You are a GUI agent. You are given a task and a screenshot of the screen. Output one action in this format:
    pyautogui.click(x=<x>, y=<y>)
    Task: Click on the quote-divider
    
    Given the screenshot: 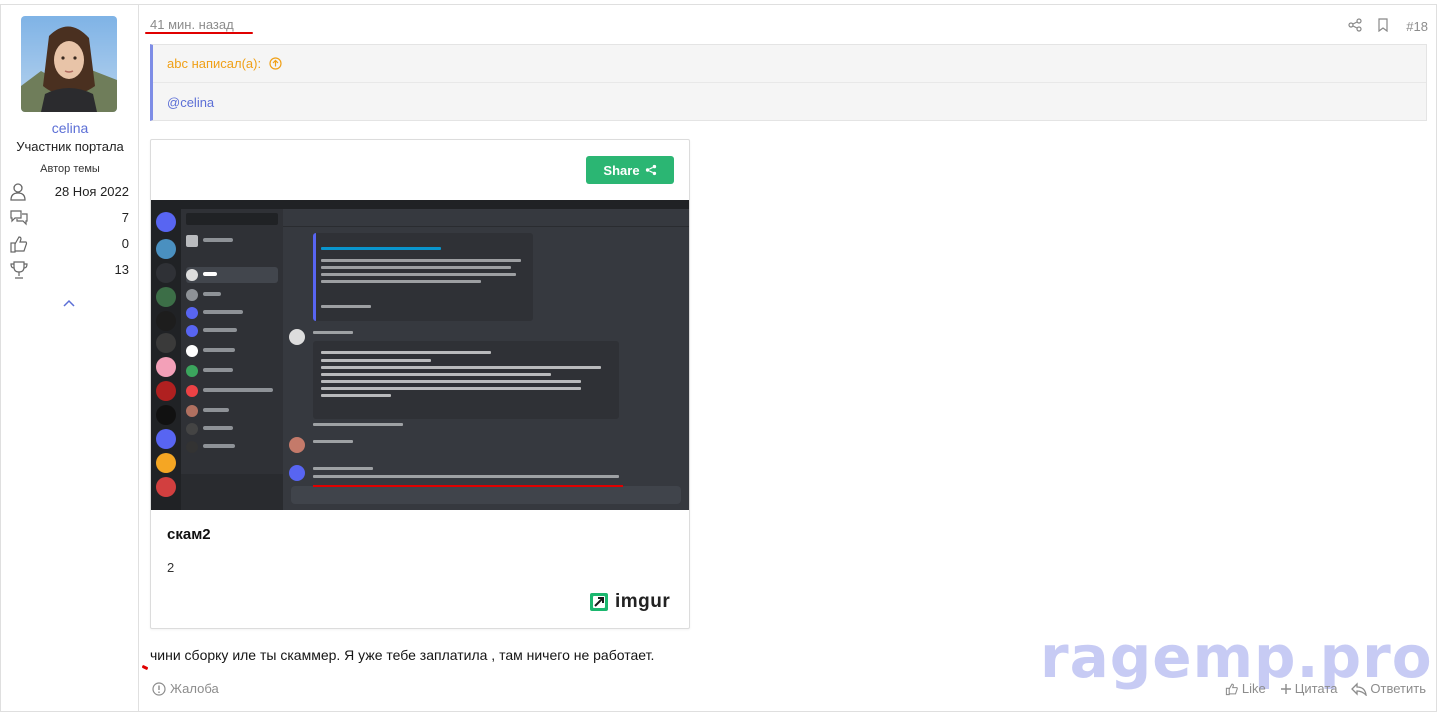 What is the action you would take?
    pyautogui.click(x=789, y=82)
    